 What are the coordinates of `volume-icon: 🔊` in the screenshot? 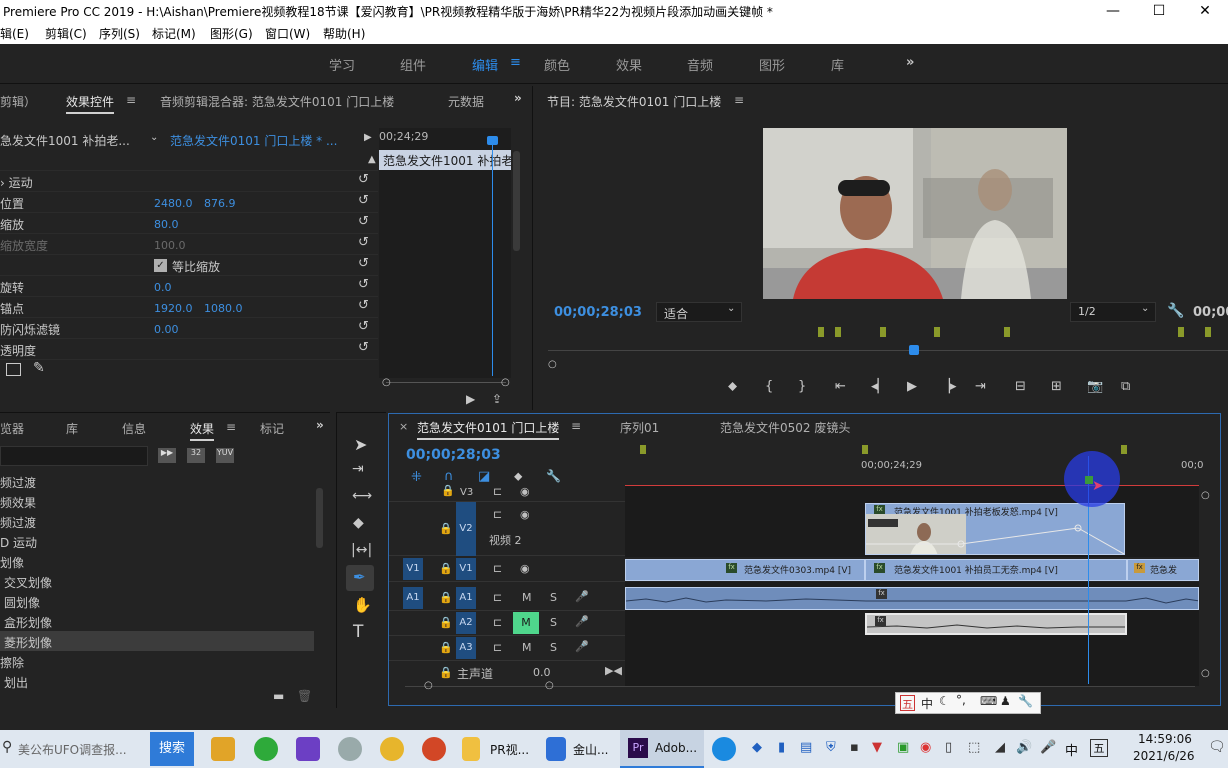 It's located at (1024, 747).